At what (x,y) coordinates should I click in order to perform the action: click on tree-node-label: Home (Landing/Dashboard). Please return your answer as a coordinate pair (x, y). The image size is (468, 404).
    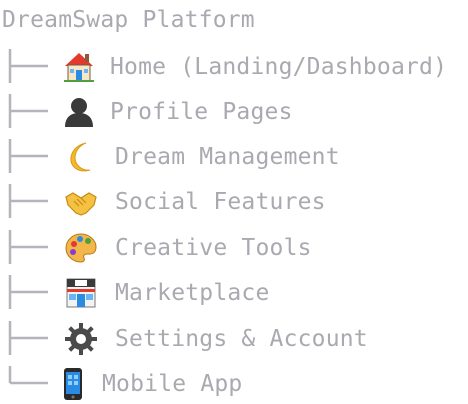
    Looking at the image, I should click on (279, 67).